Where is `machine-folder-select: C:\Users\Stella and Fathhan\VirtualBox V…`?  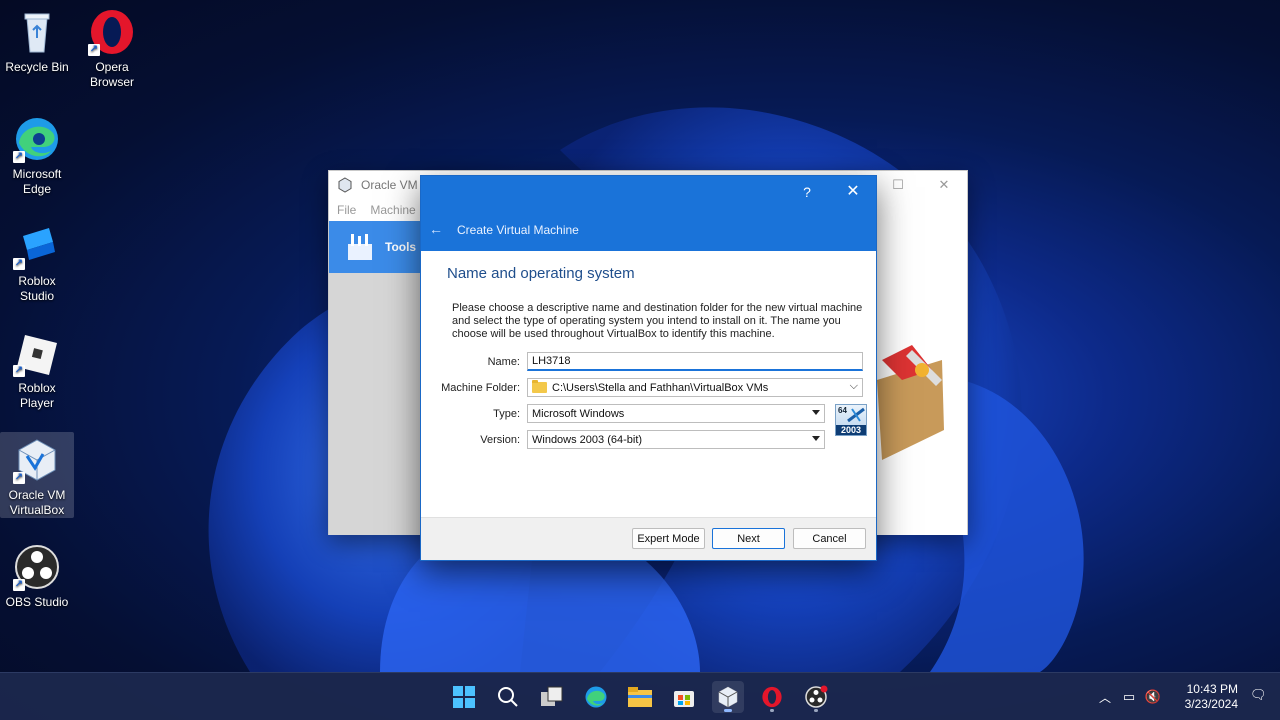
machine-folder-select: C:\Users\Stella and Fathhan\VirtualBox V… is located at coordinates (695, 387).